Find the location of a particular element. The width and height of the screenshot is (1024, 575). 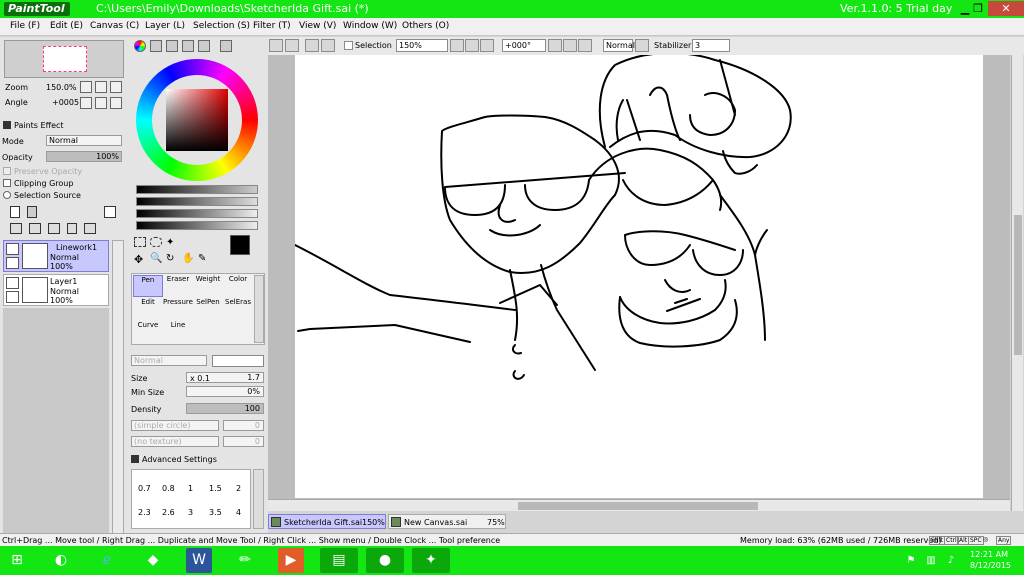

layer-scrollbar is located at coordinates (118, 403).